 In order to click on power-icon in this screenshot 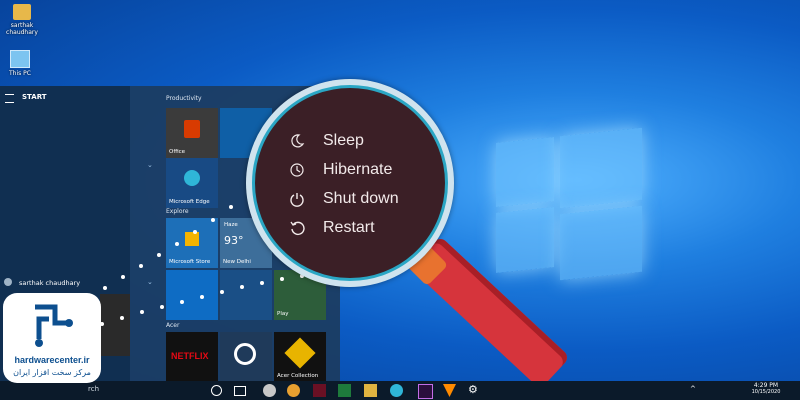, I will do `click(297, 200)`.